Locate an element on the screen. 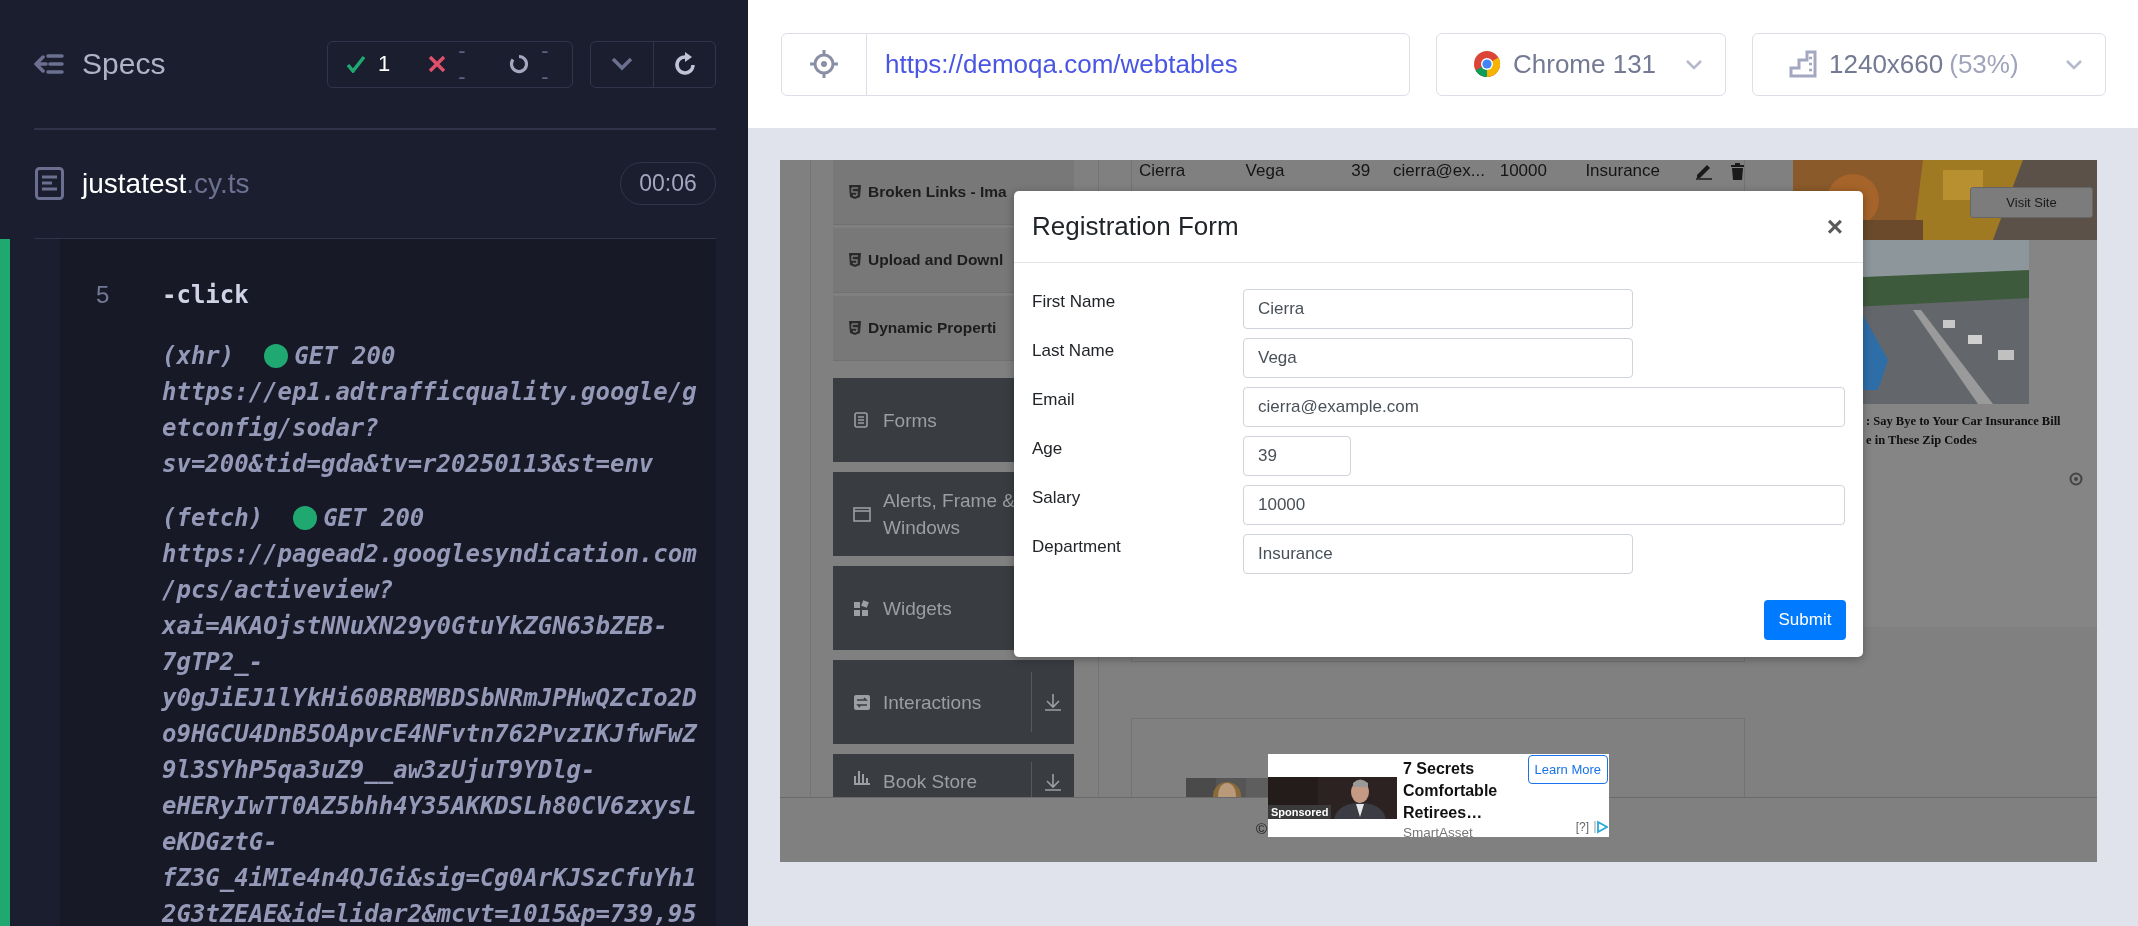 The width and height of the screenshot is (2138, 926). table-cell-text: Cierra is located at coordinates (1163, 171).